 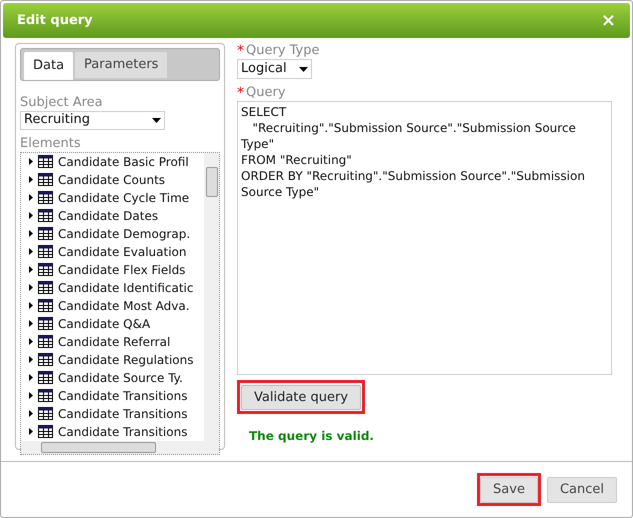 I want to click on tree-item: Candidate Dates, so click(x=116, y=215).